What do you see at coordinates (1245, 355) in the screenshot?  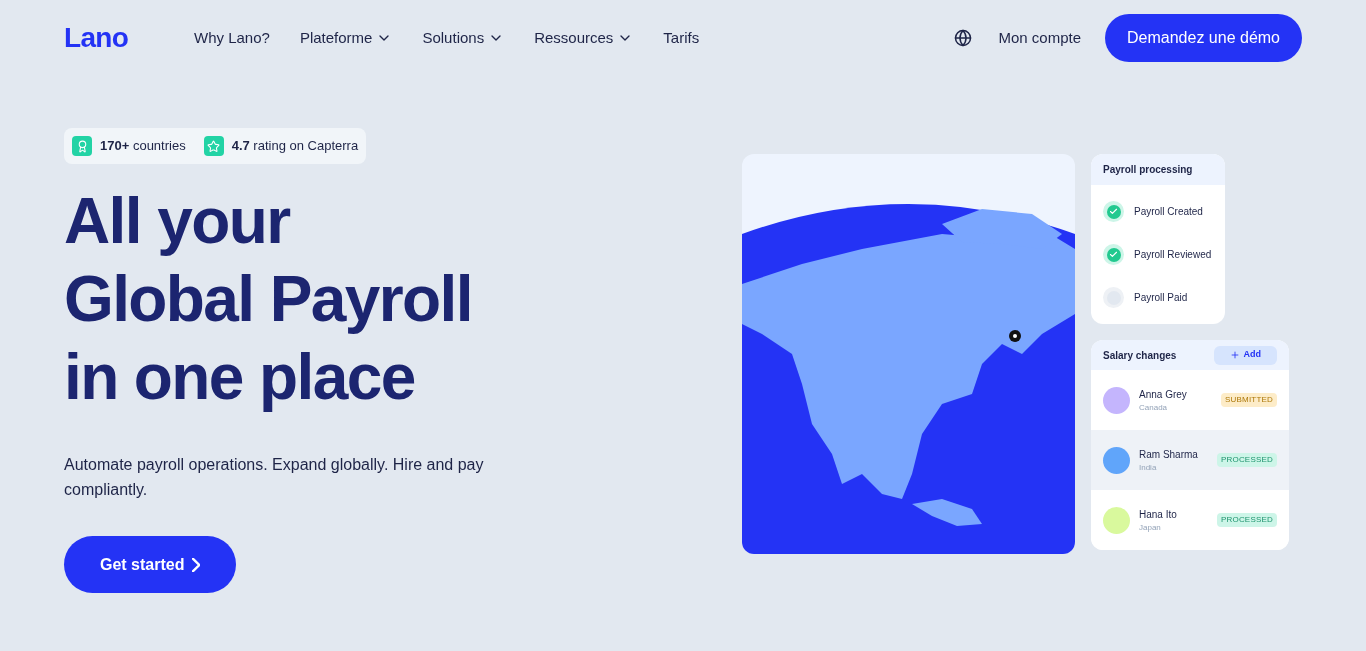 I see `add-button: Add` at bounding box center [1245, 355].